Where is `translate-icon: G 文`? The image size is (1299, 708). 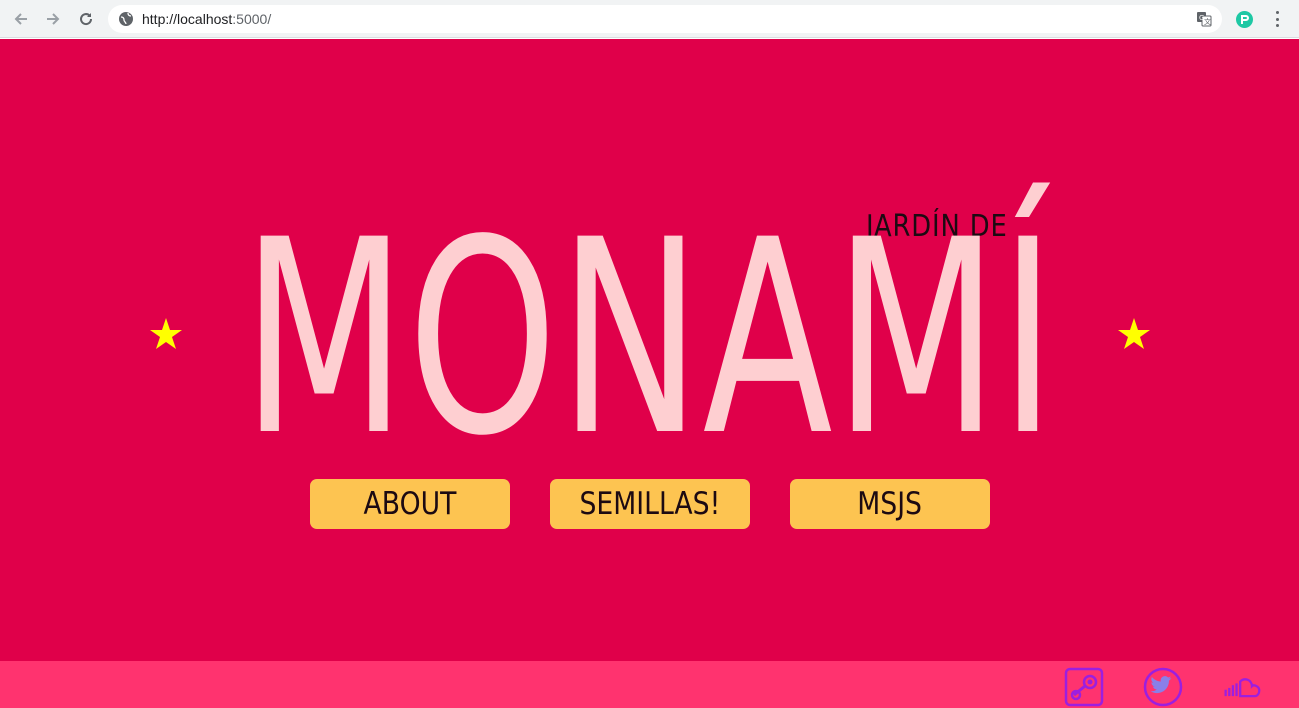 translate-icon: G 文 is located at coordinates (1204, 19).